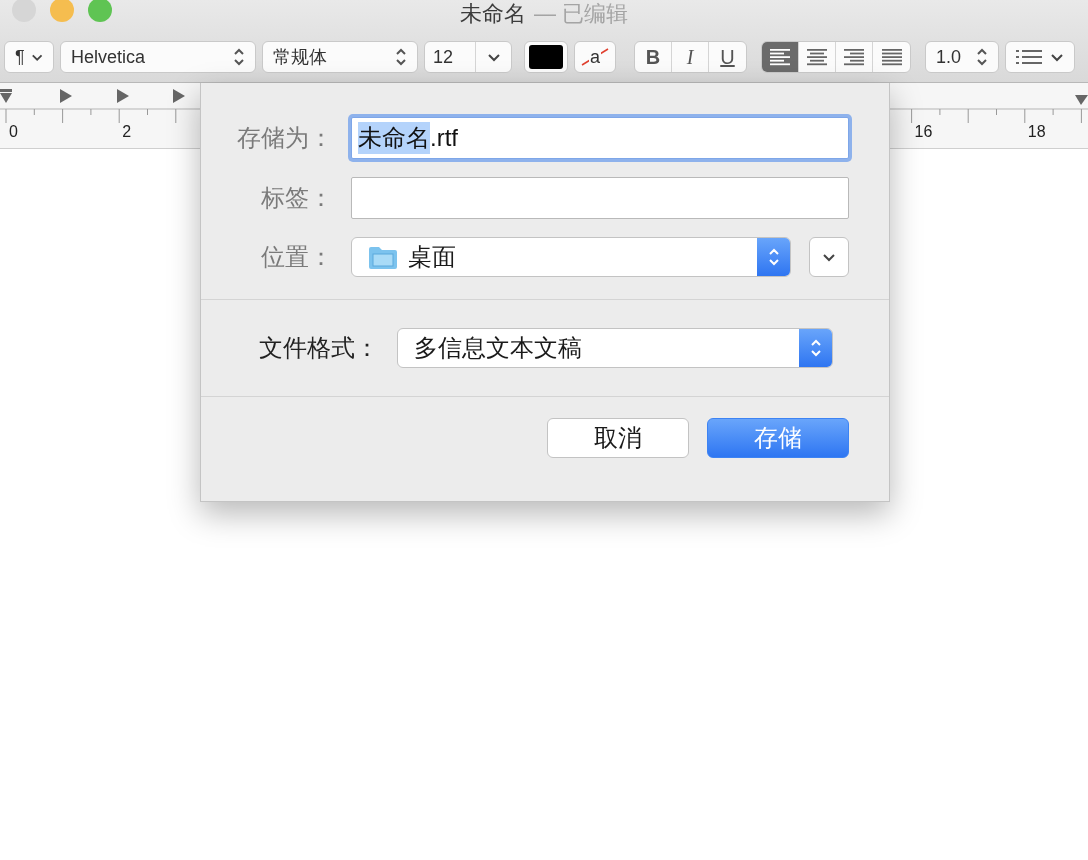 Image resolution: width=1088 pixels, height=860 pixels. What do you see at coordinates (319, 348) in the screenshot?
I see `field-label: 文件格式：` at bounding box center [319, 348].